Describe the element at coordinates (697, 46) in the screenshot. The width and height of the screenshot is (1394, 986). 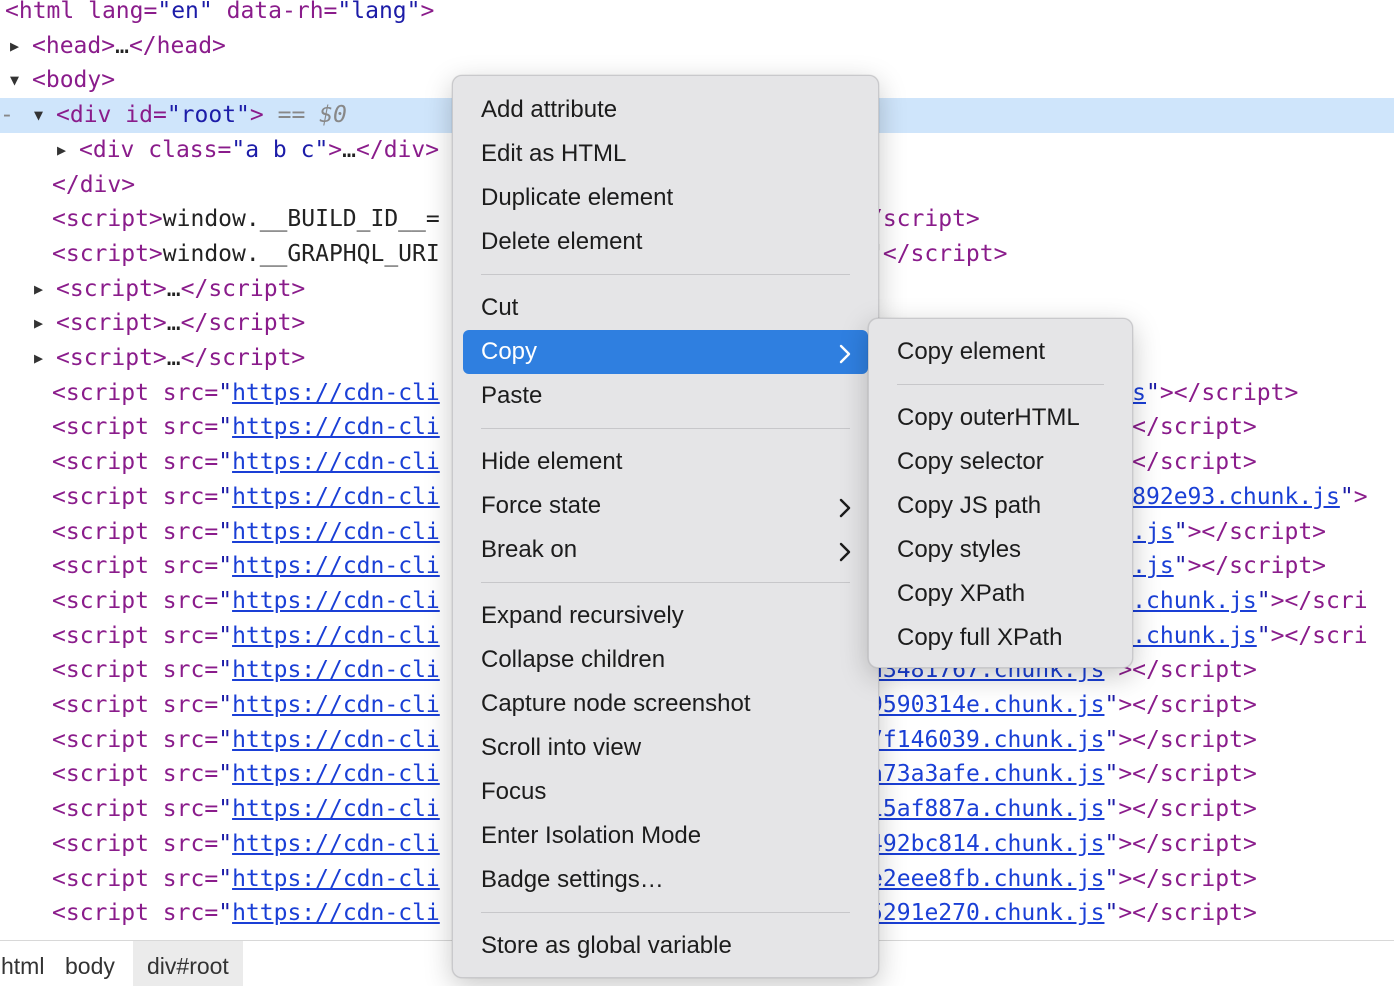
I see `dom-node: ▶ <head>…</head>` at that location.